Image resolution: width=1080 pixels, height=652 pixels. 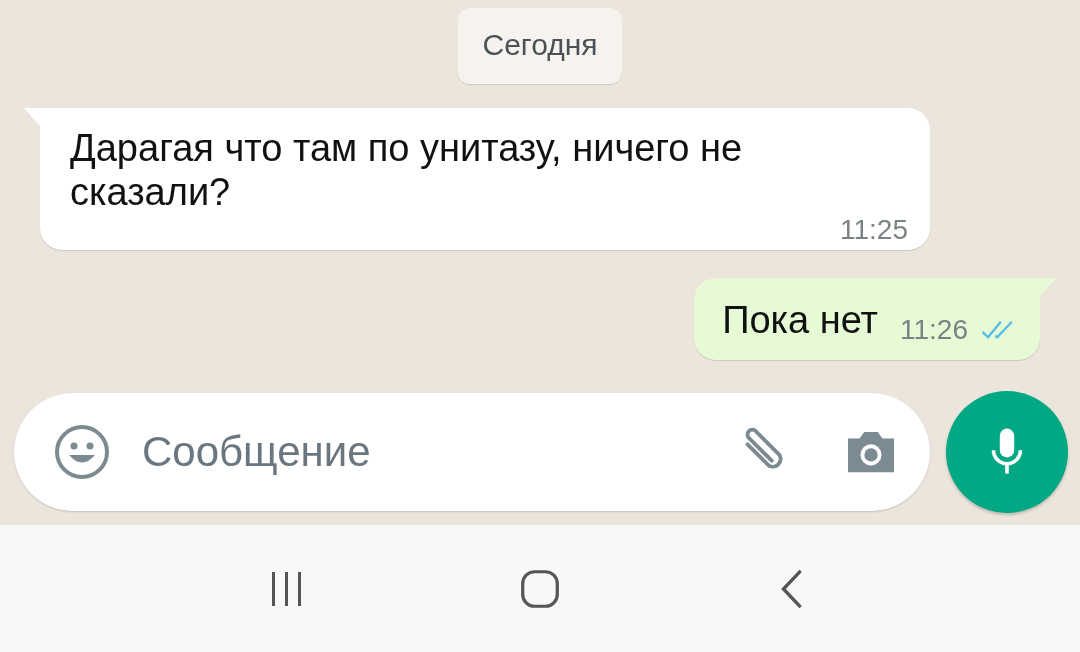 What do you see at coordinates (934, 330) in the screenshot?
I see `message-time: 11:26` at bounding box center [934, 330].